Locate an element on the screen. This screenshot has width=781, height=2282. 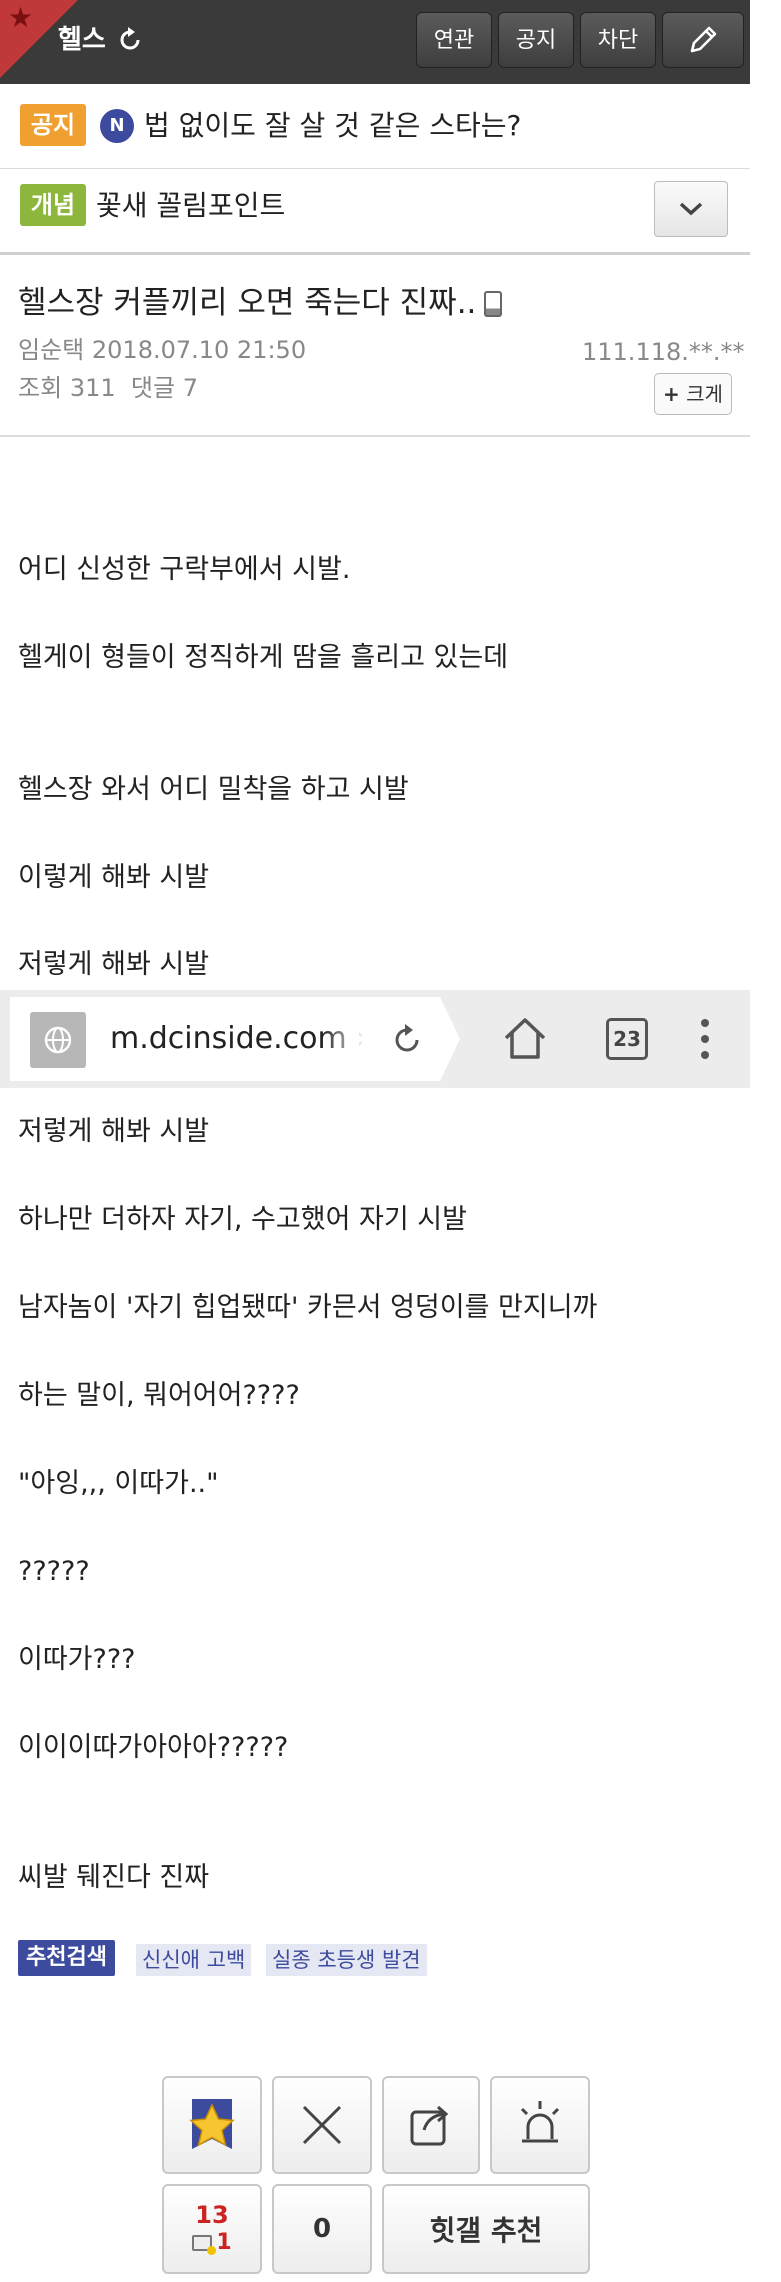
recommend-count: 13 is located at coordinates (212, 2215).